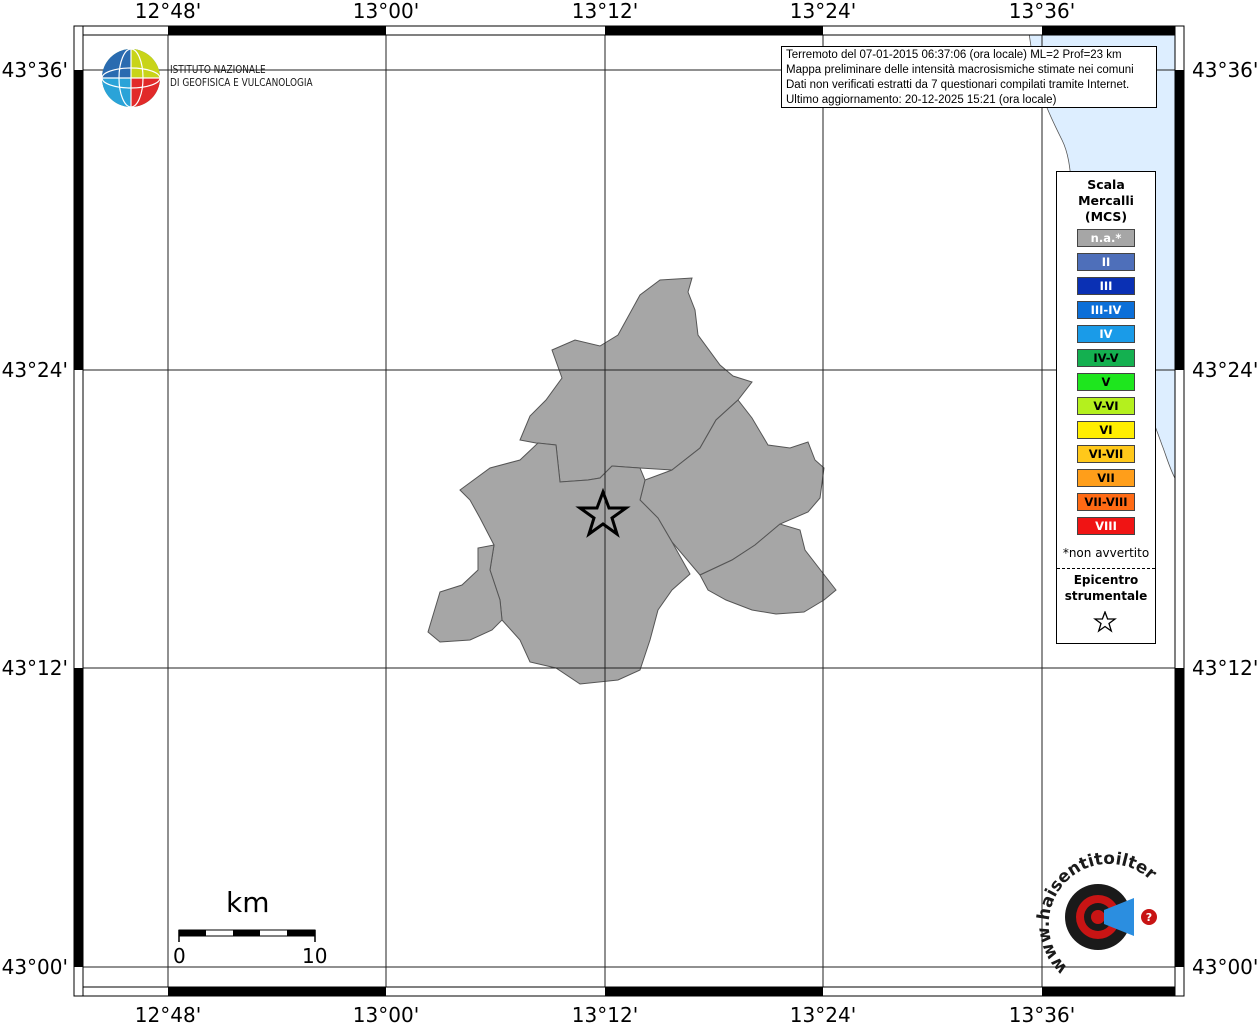  What do you see at coordinates (1106, 216) in the screenshot?
I see `legend-title-line3: (MCS)` at bounding box center [1106, 216].